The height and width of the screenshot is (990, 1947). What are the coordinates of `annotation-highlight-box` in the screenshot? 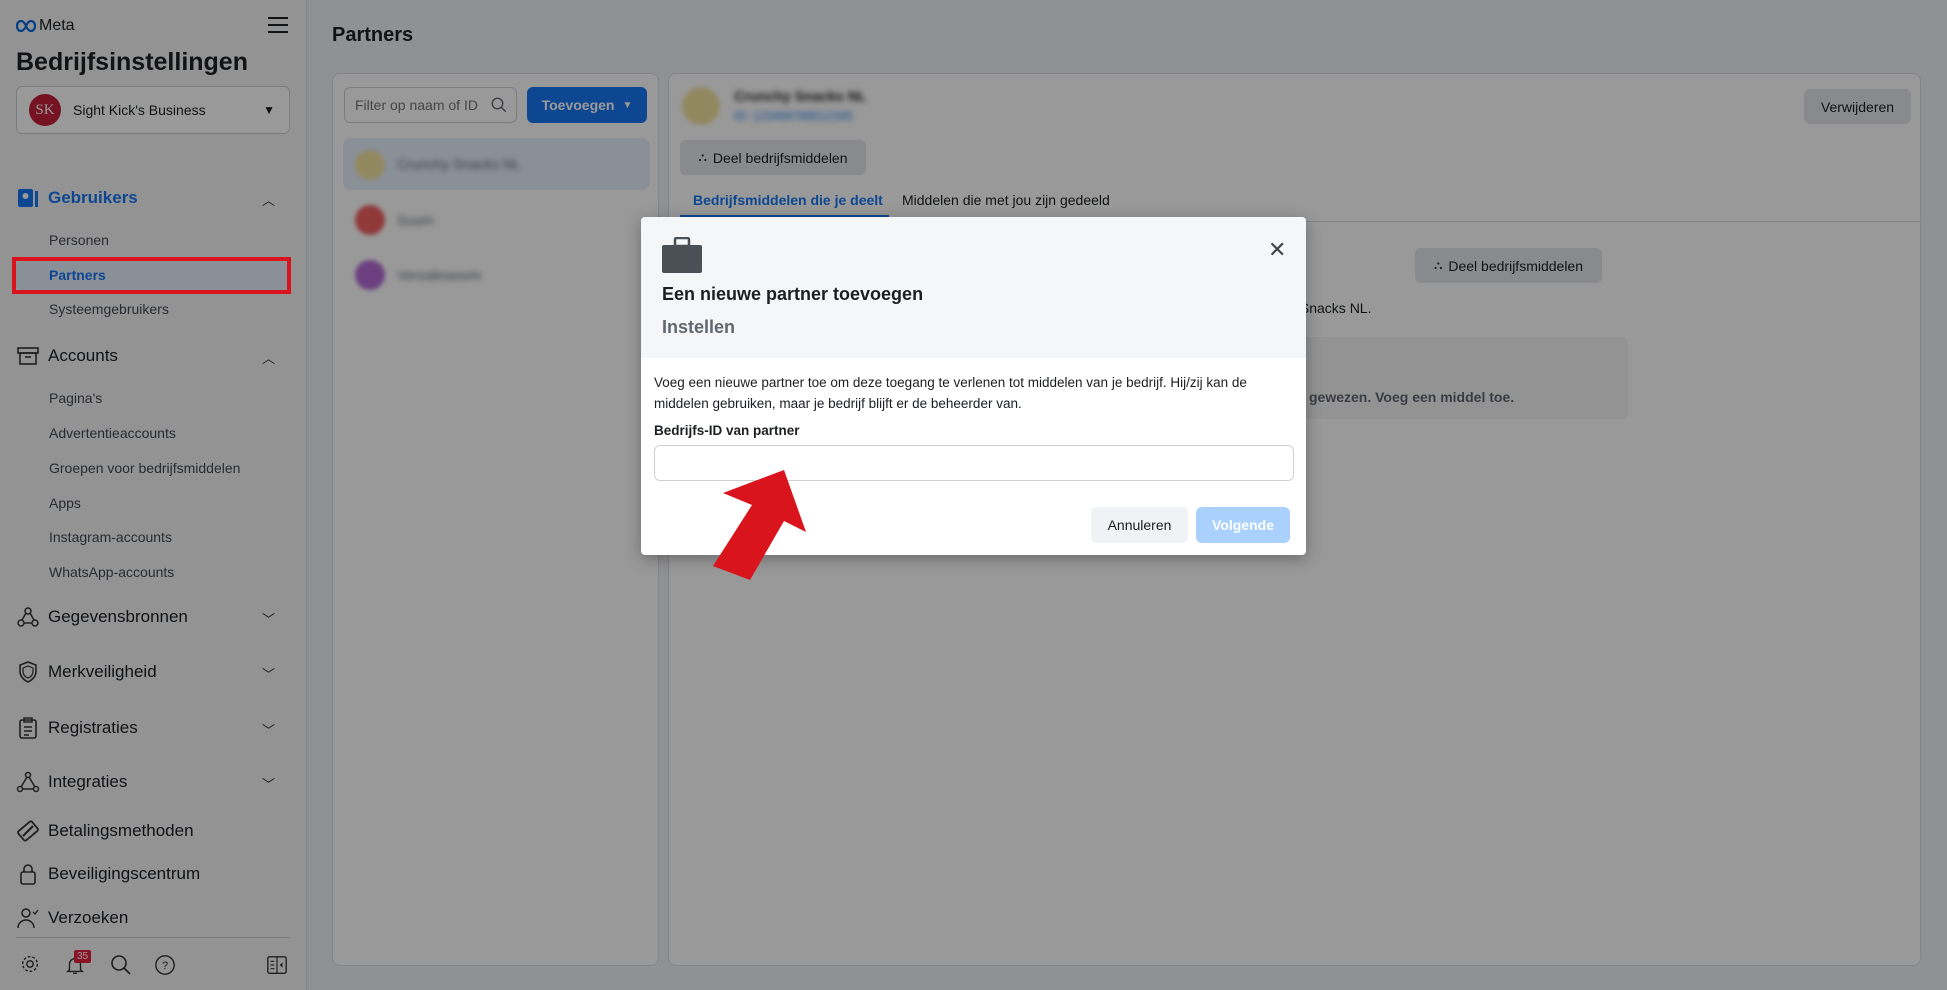 It's located at (151, 275).